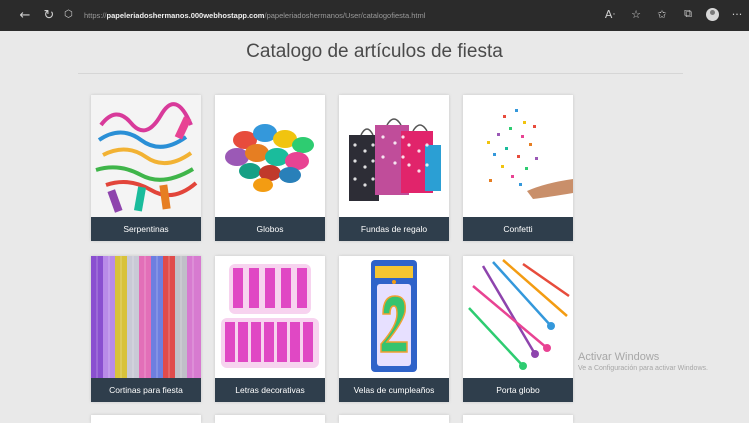 The height and width of the screenshot is (423, 749). Describe the element at coordinates (146, 156) in the screenshot. I see `serpentine-streamers-image` at that location.